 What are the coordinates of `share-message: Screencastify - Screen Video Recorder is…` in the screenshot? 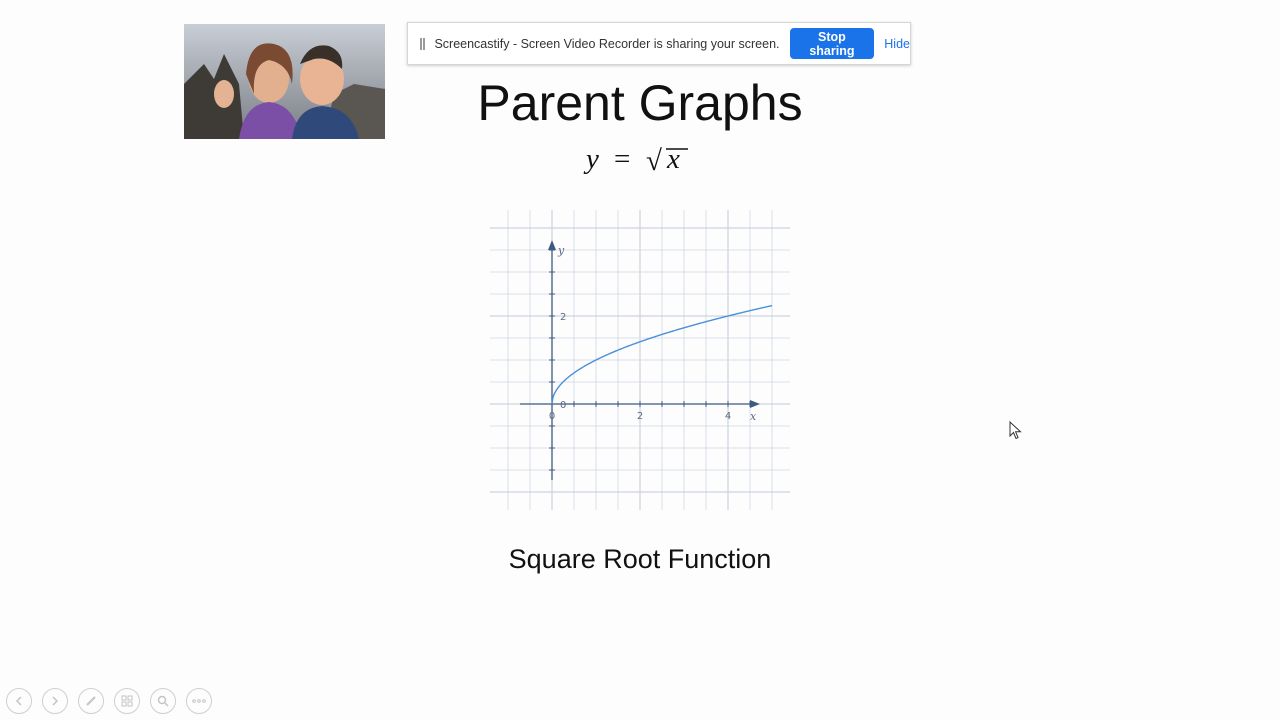 It's located at (607, 43).